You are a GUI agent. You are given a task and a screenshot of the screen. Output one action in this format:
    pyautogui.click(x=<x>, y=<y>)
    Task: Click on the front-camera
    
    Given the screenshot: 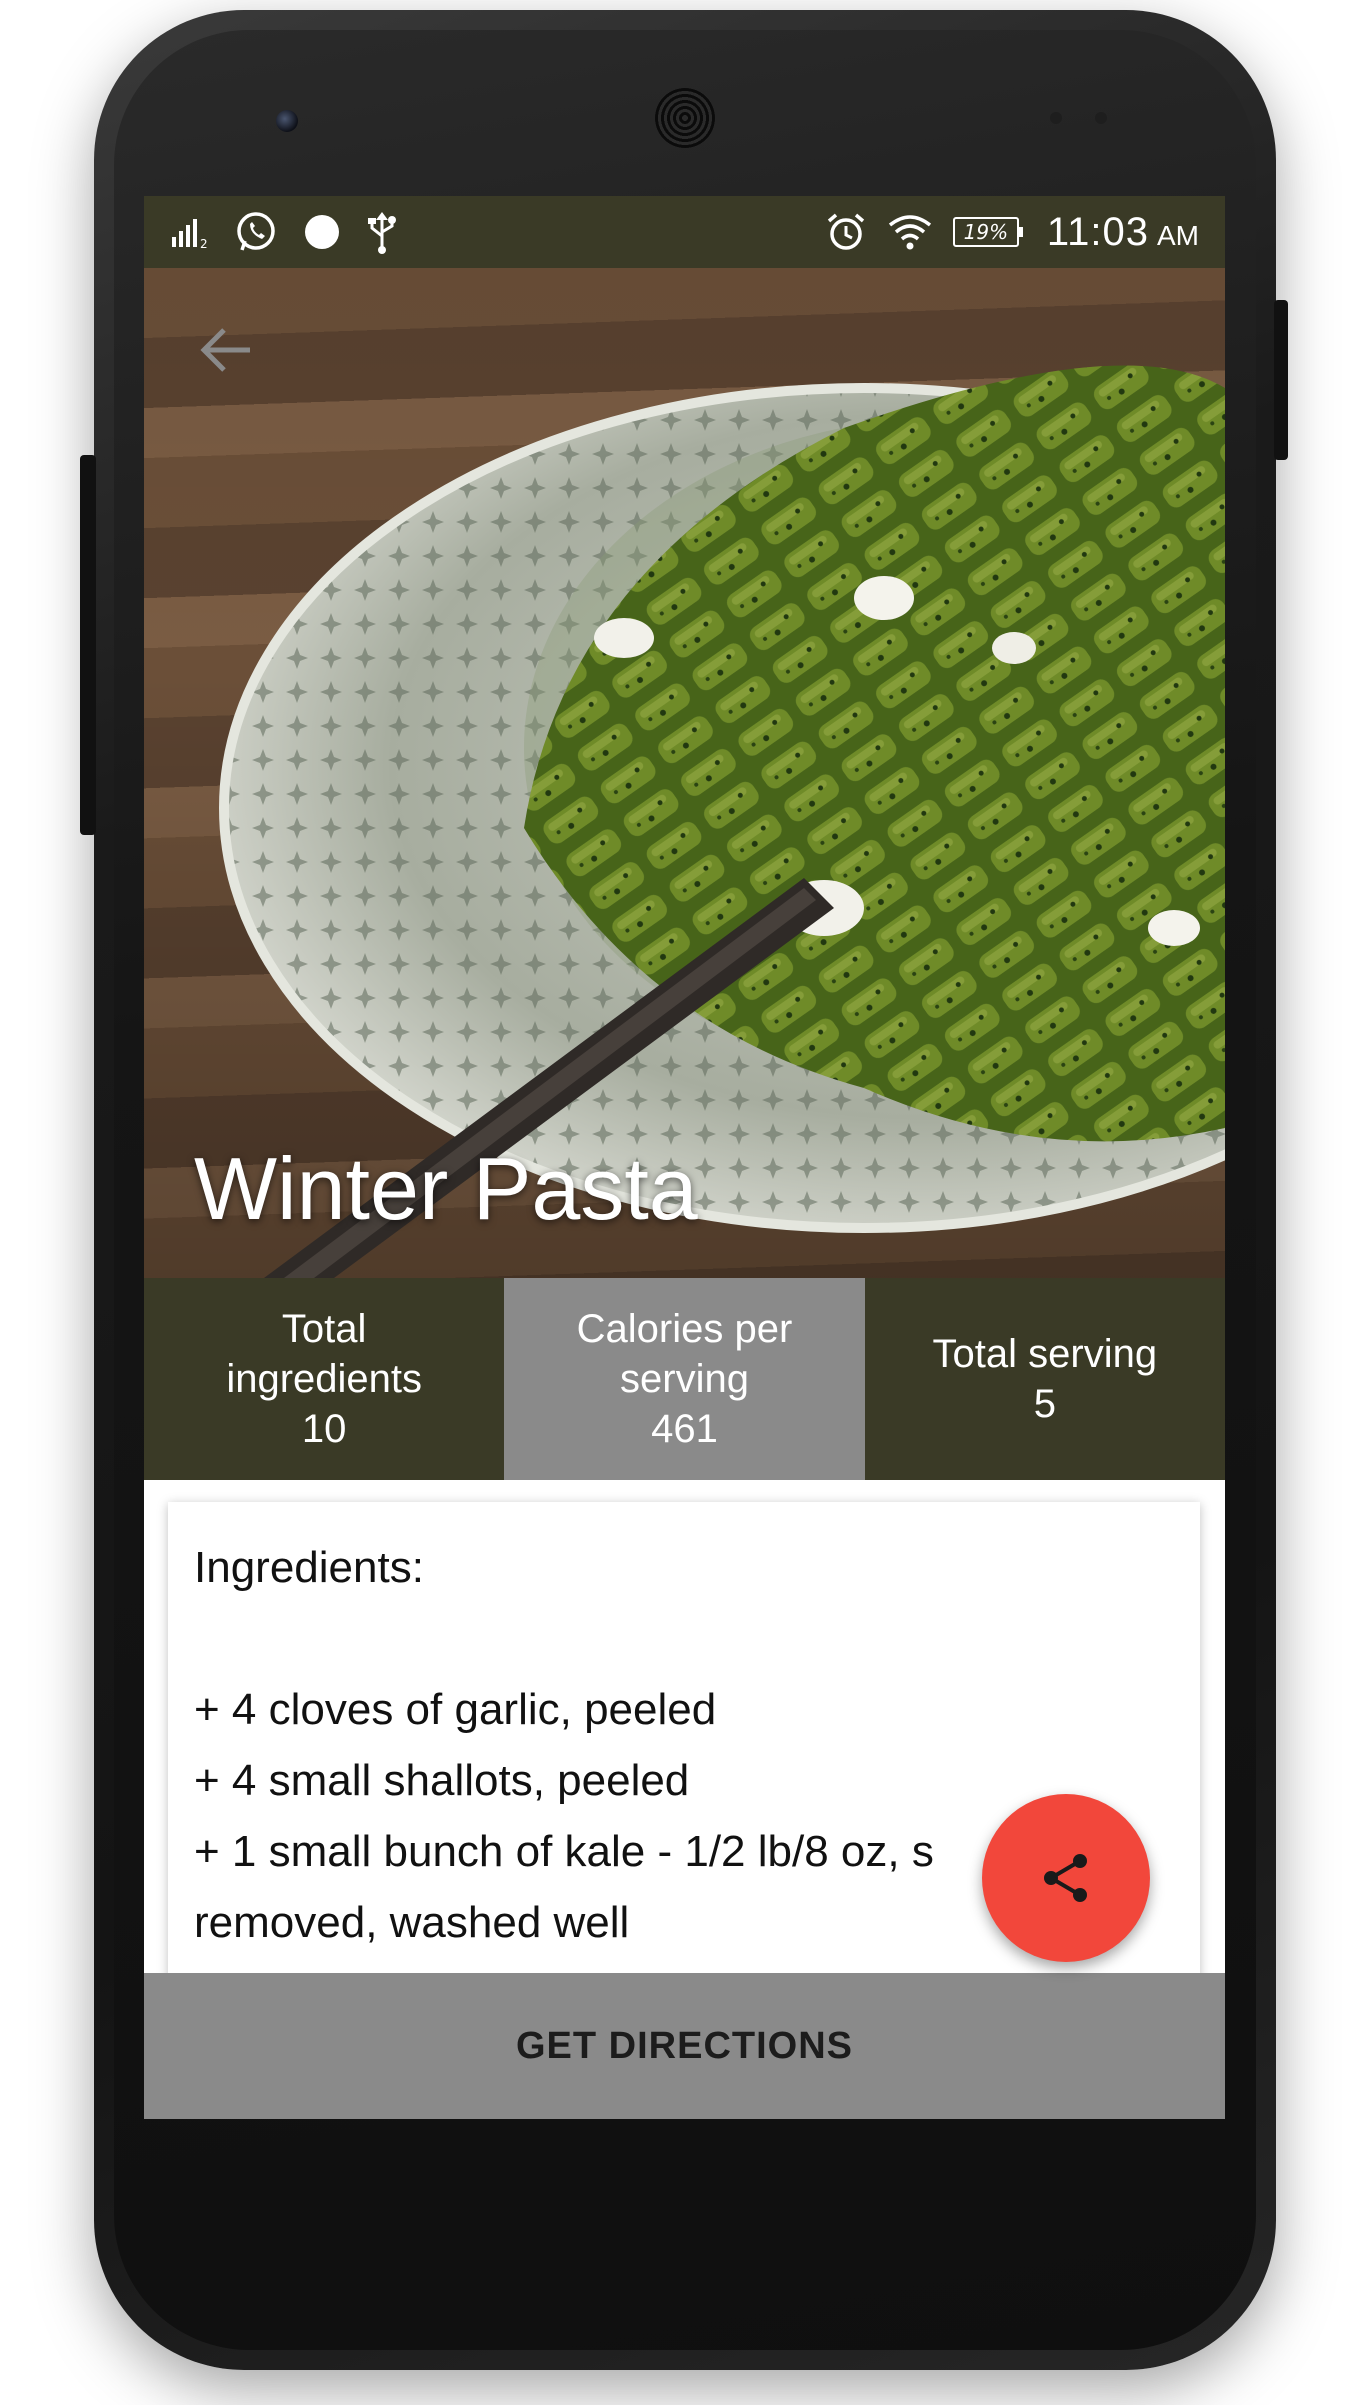 What is the action you would take?
    pyautogui.click(x=287, y=121)
    